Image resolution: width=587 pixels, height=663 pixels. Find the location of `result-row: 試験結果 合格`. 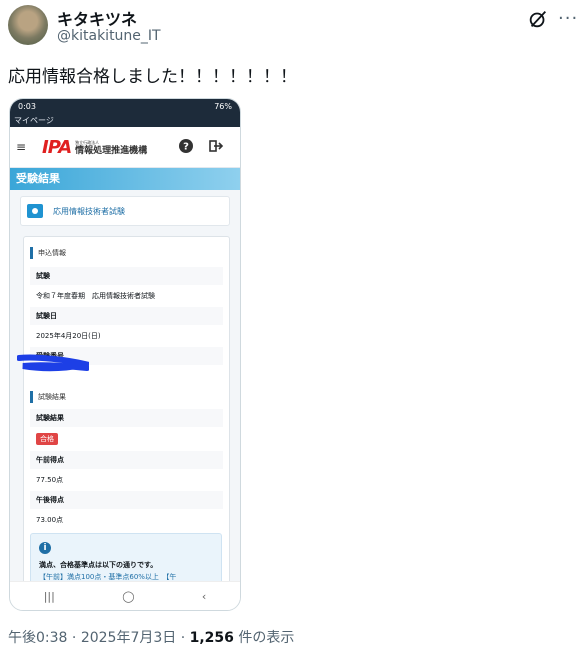

result-row: 試験結果 合格 is located at coordinates (126, 430).